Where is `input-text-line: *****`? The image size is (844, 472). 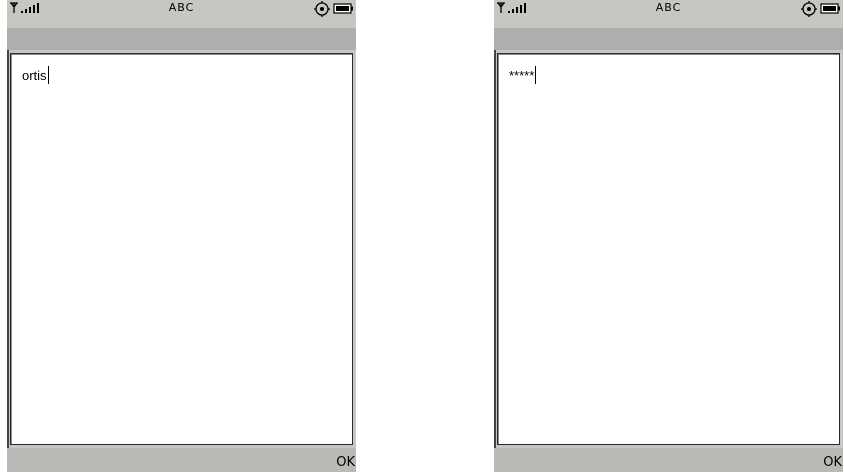
input-text-line: ***** is located at coordinates (523, 76).